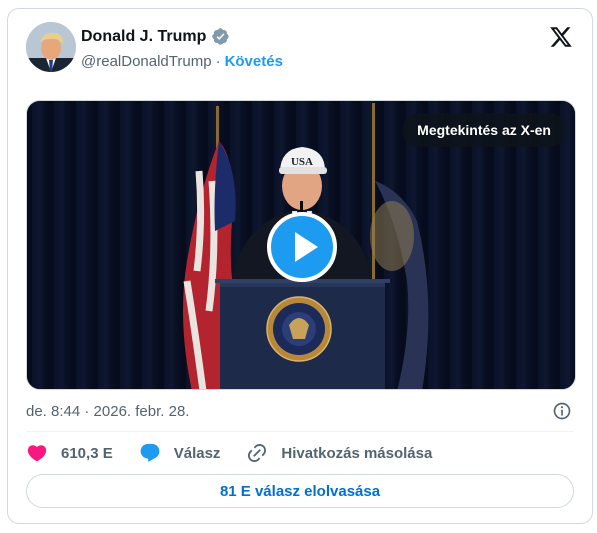 The image size is (597, 533). What do you see at coordinates (357, 453) in the screenshot?
I see `copy-link-label: Hivatkozás másolása` at bounding box center [357, 453].